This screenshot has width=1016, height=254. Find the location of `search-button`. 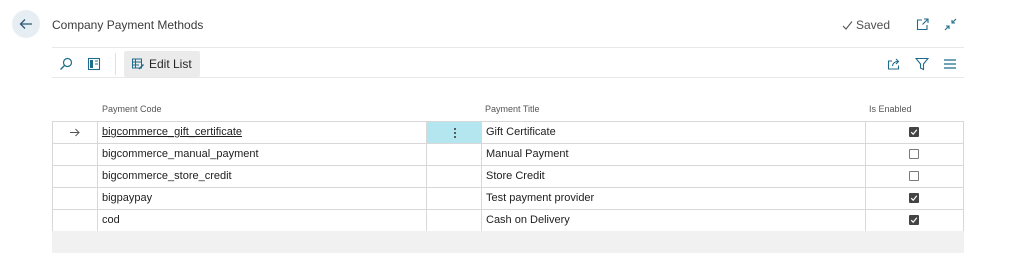

search-button is located at coordinates (66, 64).